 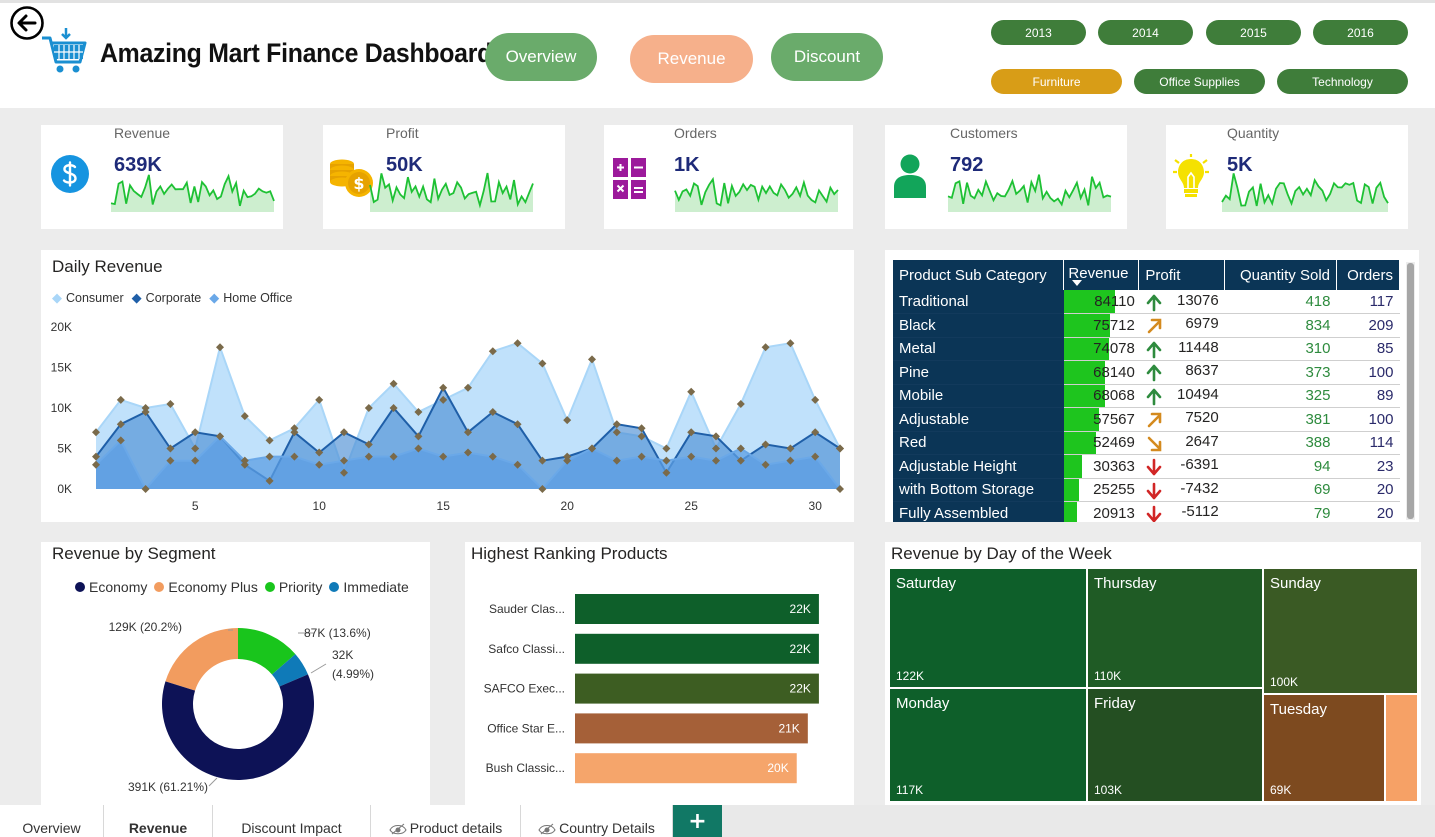 What do you see at coordinates (456, 828) in the screenshot?
I see `tab-label: Product details` at bounding box center [456, 828].